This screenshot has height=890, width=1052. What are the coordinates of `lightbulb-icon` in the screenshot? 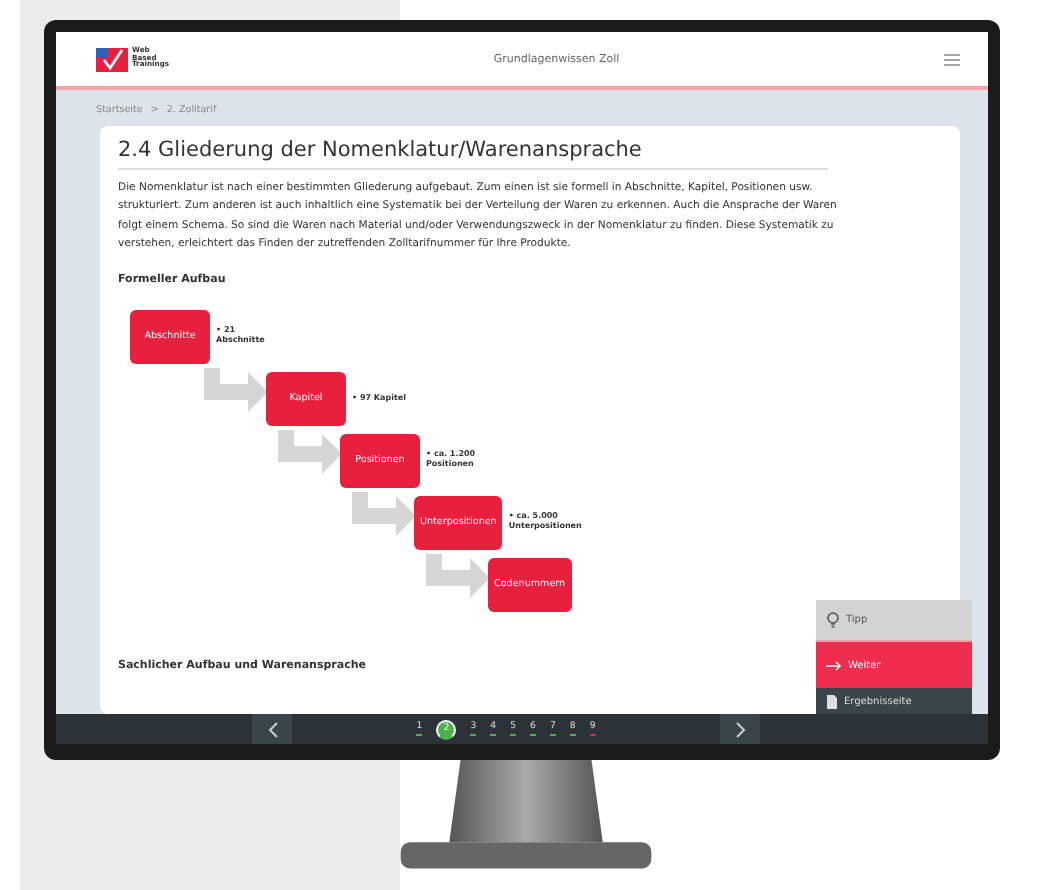 It's located at (833, 620).